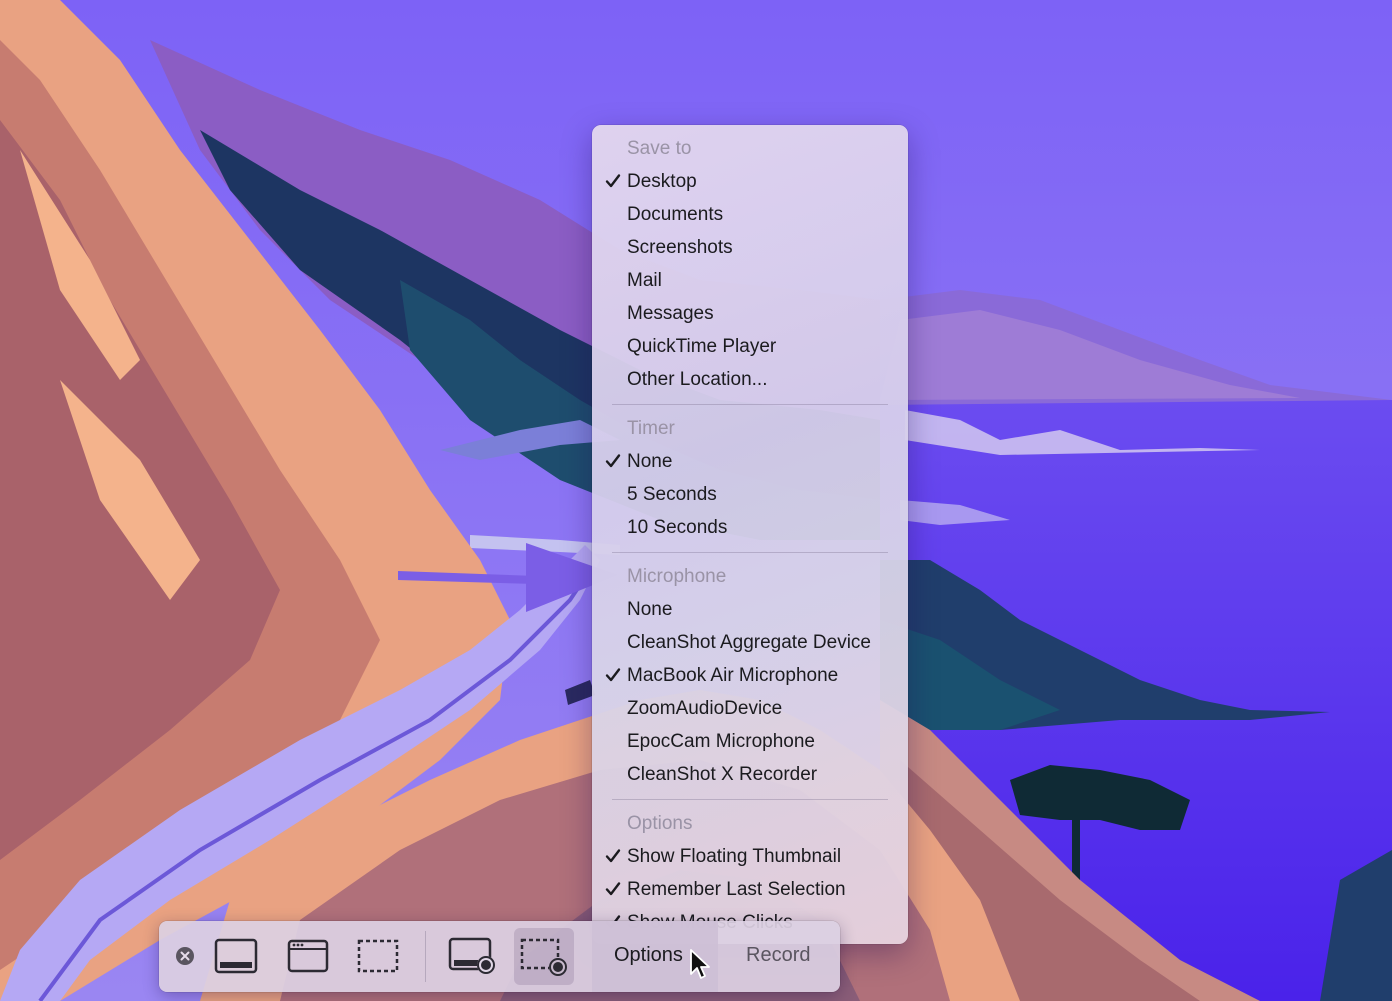 This screenshot has width=1392, height=1001. I want to click on menu-item: Screenshots, so click(750, 247).